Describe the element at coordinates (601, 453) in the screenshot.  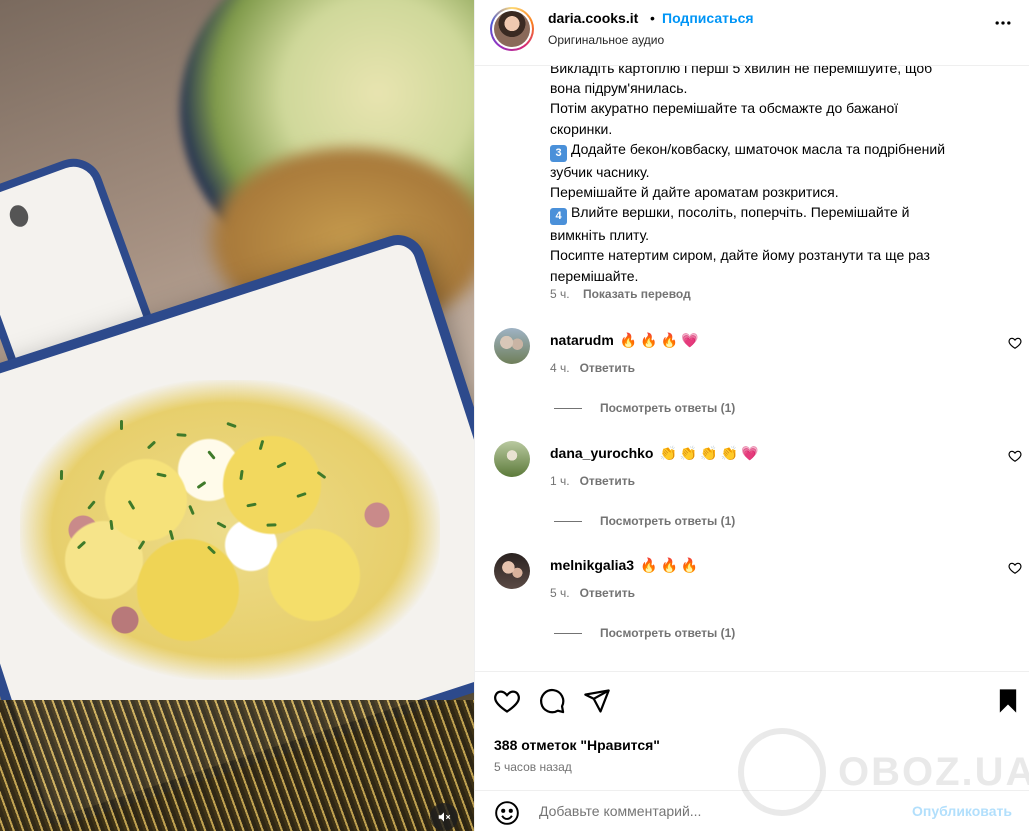
I see `comment-username: dana_yurochko` at that location.